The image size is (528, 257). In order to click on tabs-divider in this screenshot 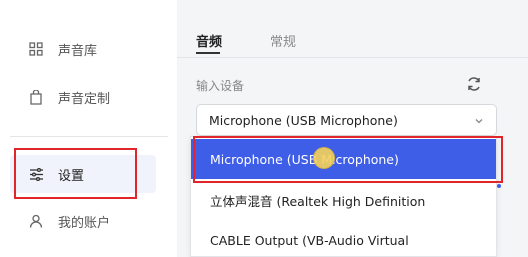, I will do `click(352, 57)`.